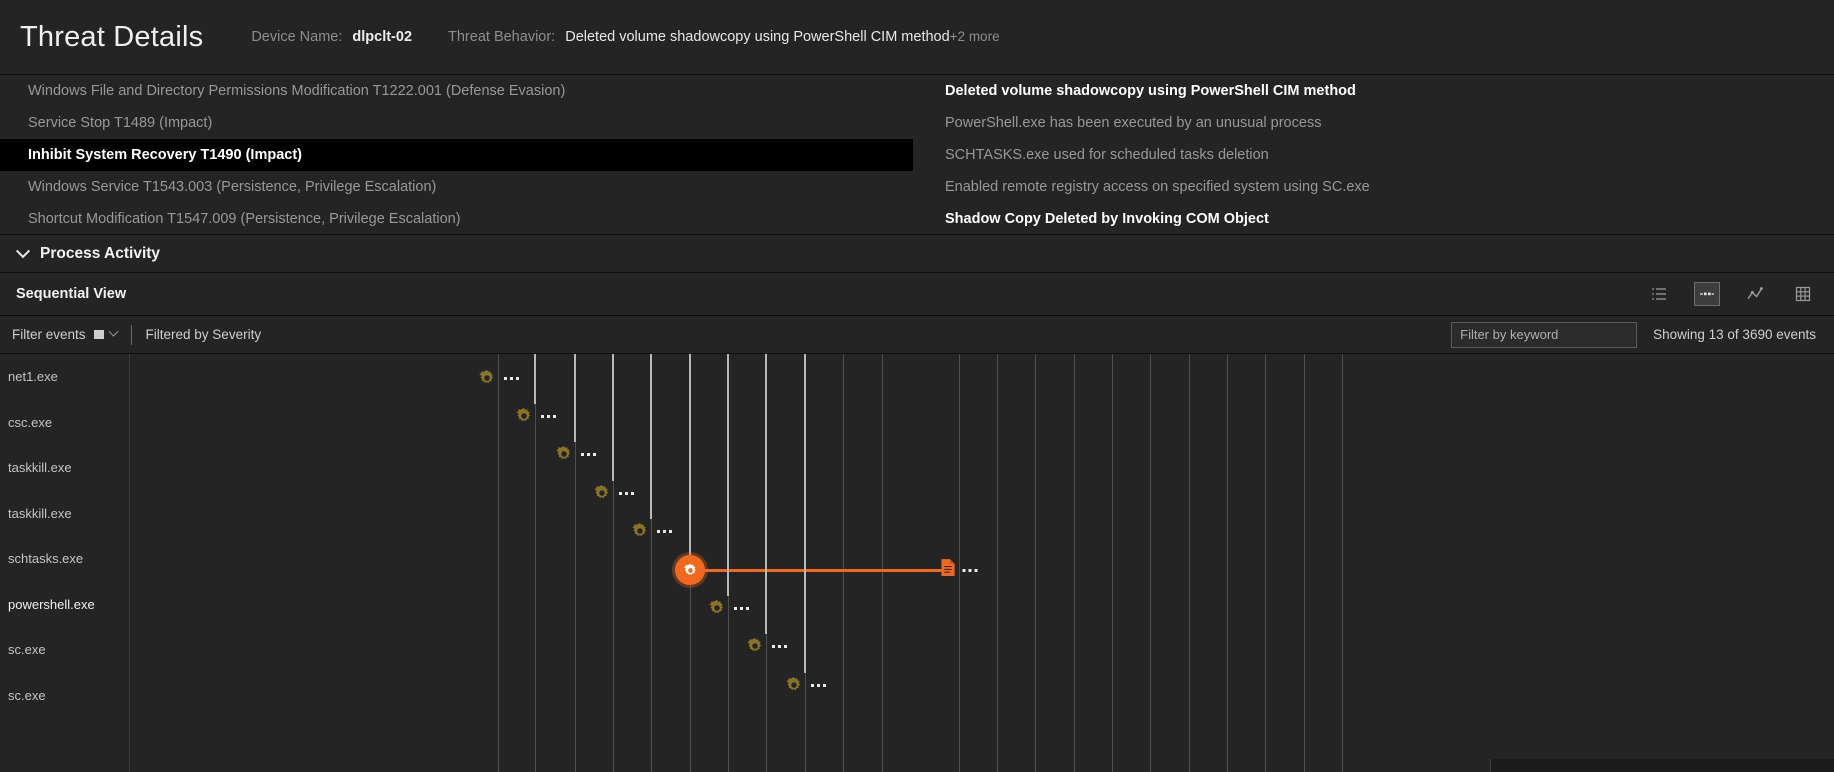 Image resolution: width=1834 pixels, height=772 pixels. Describe the element at coordinates (975, 36) in the screenshot. I see `threat-behavior-more-link: +2 more` at that location.